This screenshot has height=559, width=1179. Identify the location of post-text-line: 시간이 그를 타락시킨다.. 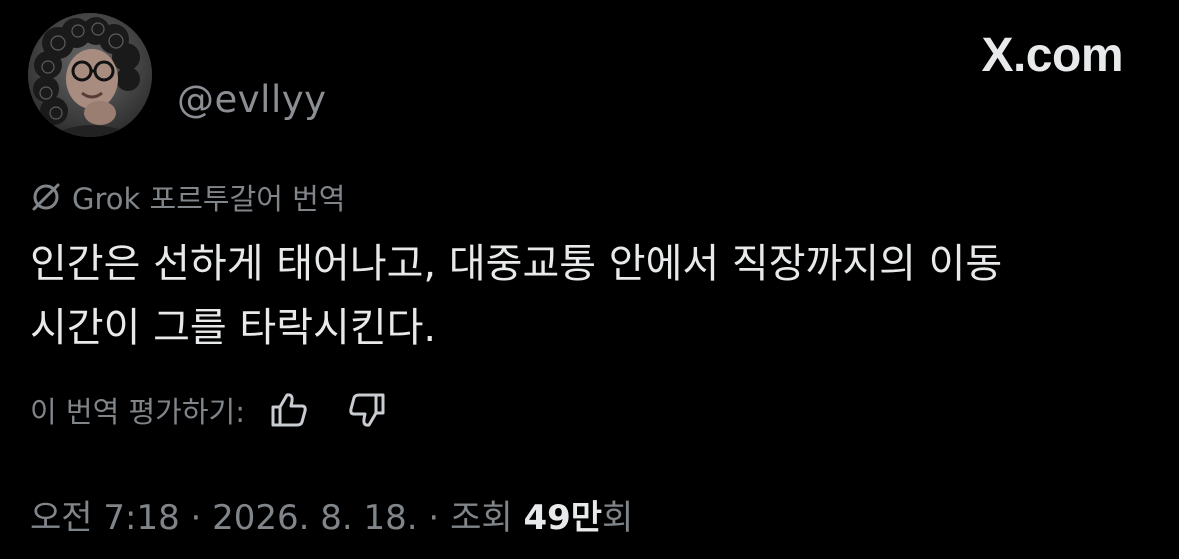
(233, 328).